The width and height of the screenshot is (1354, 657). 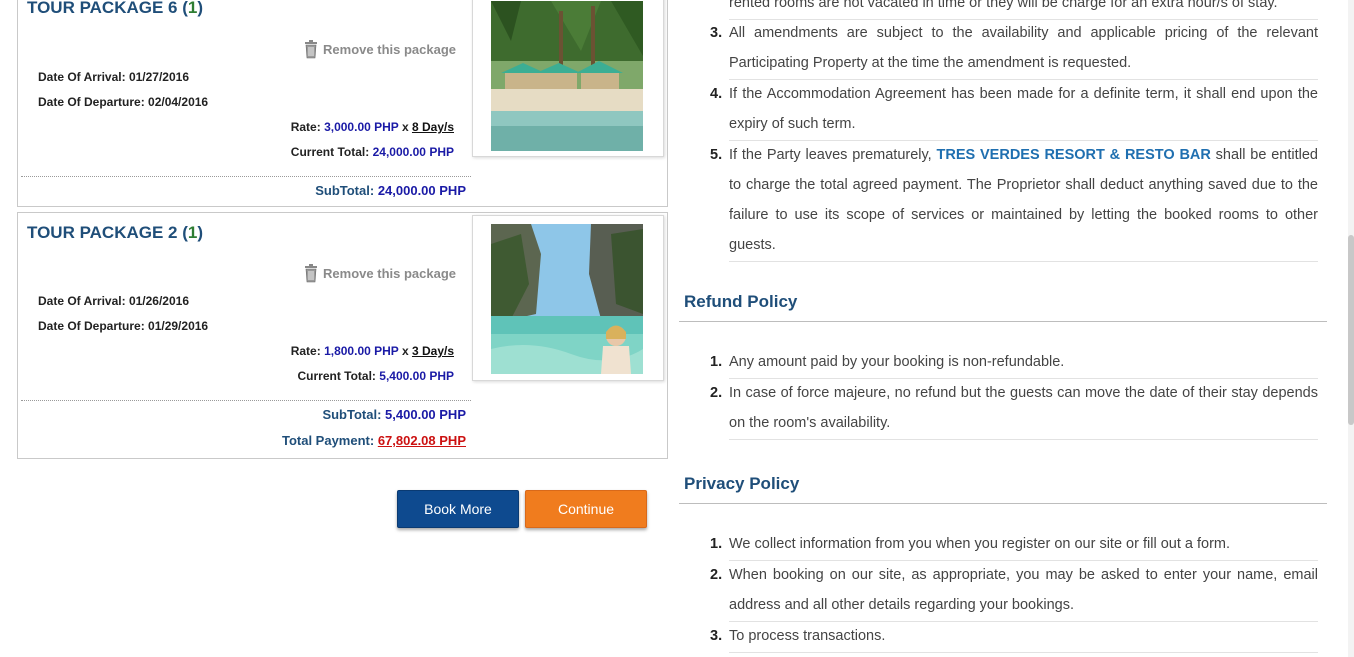 What do you see at coordinates (422, 440) in the screenshot?
I see `total-payment-amount: 67,802.08 PHP` at bounding box center [422, 440].